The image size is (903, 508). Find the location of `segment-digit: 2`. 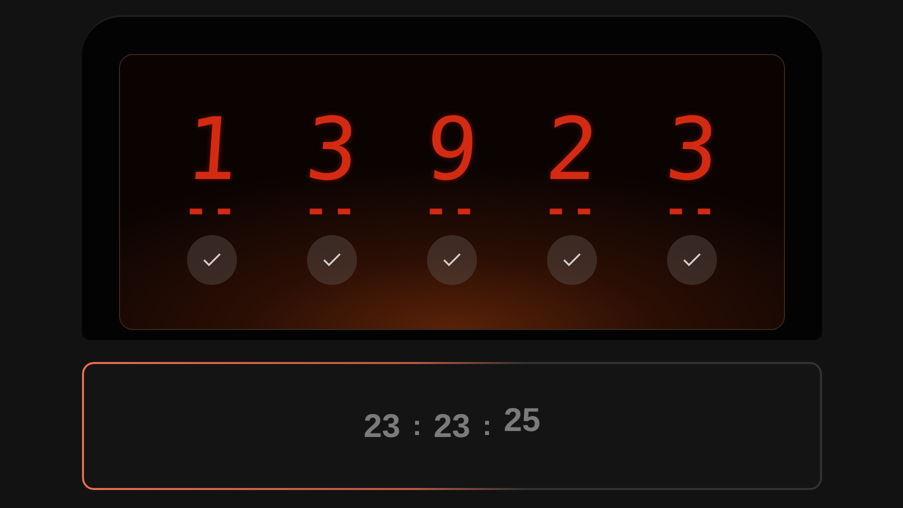

segment-digit: 2 is located at coordinates (572, 150).